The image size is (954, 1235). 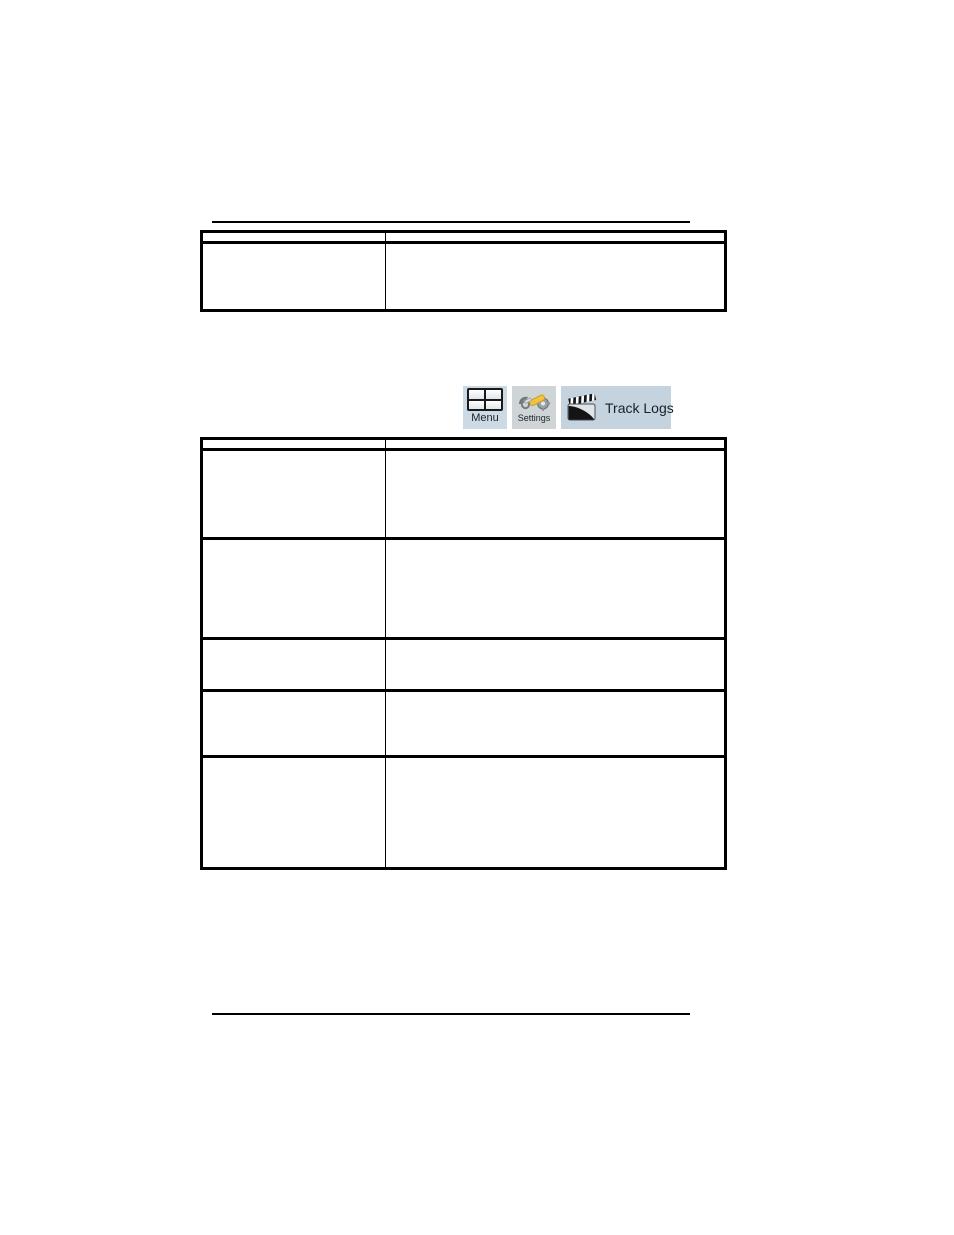 What do you see at coordinates (451, 222) in the screenshot?
I see `top-horizontal-rule` at bounding box center [451, 222].